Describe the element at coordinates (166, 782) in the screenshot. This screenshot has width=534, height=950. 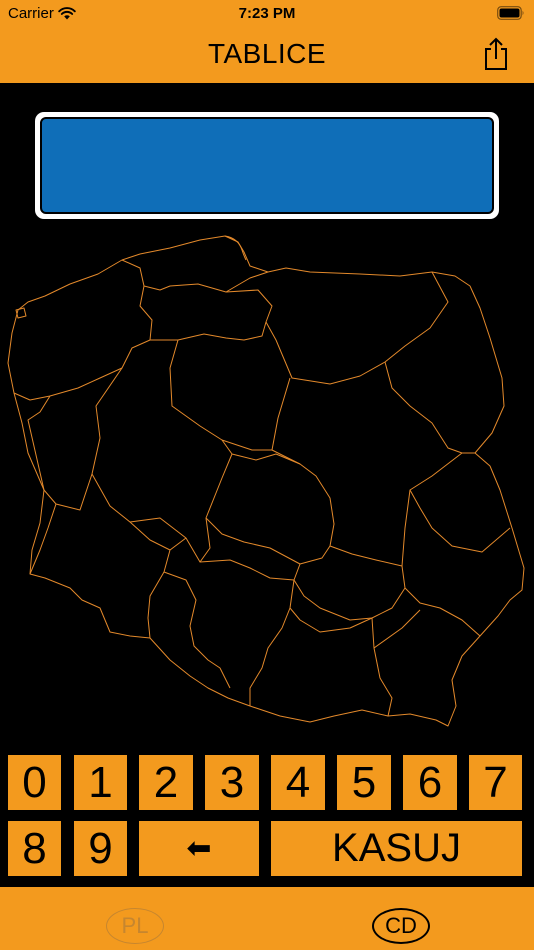
I see `key-2: 2` at that location.